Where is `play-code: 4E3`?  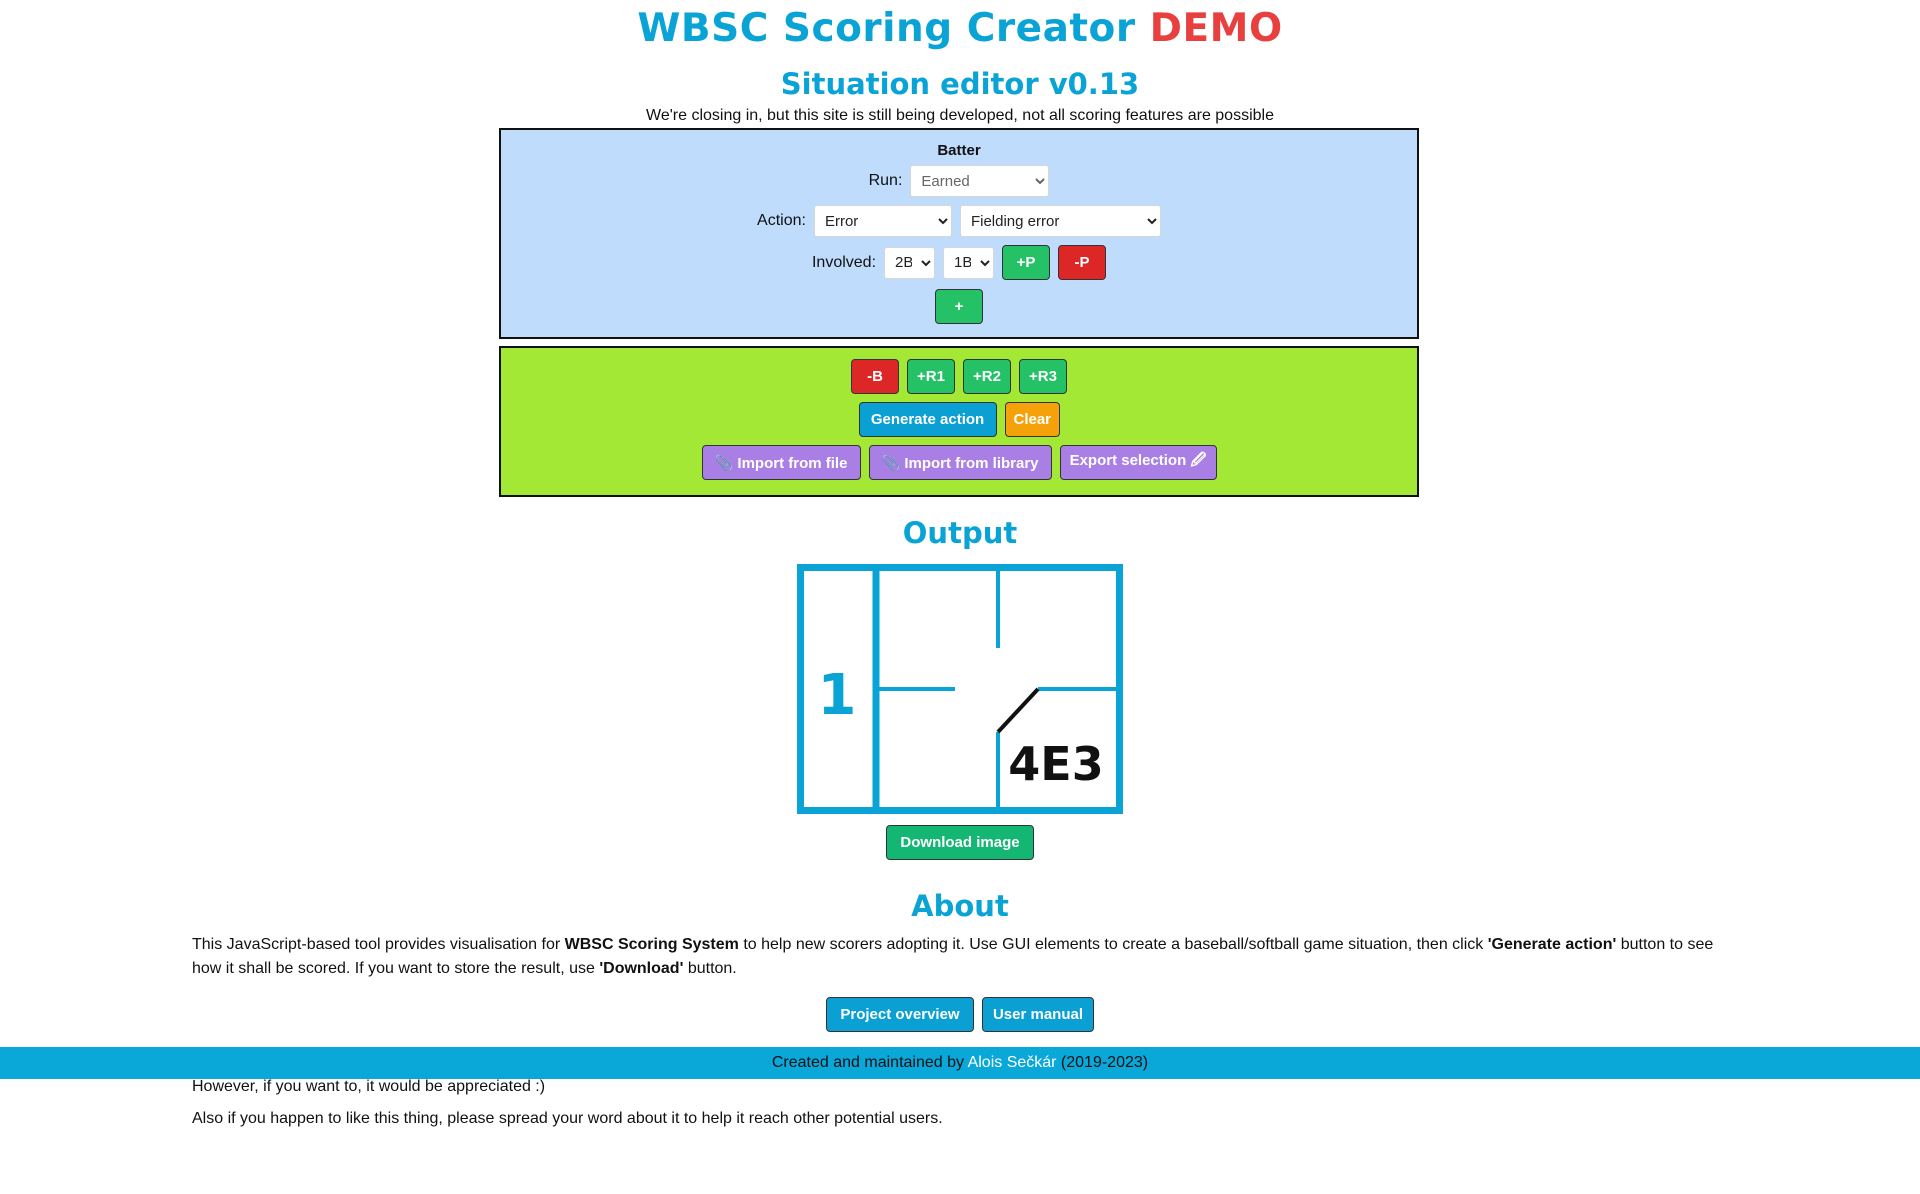 play-code: 4E3 is located at coordinates (1055, 764).